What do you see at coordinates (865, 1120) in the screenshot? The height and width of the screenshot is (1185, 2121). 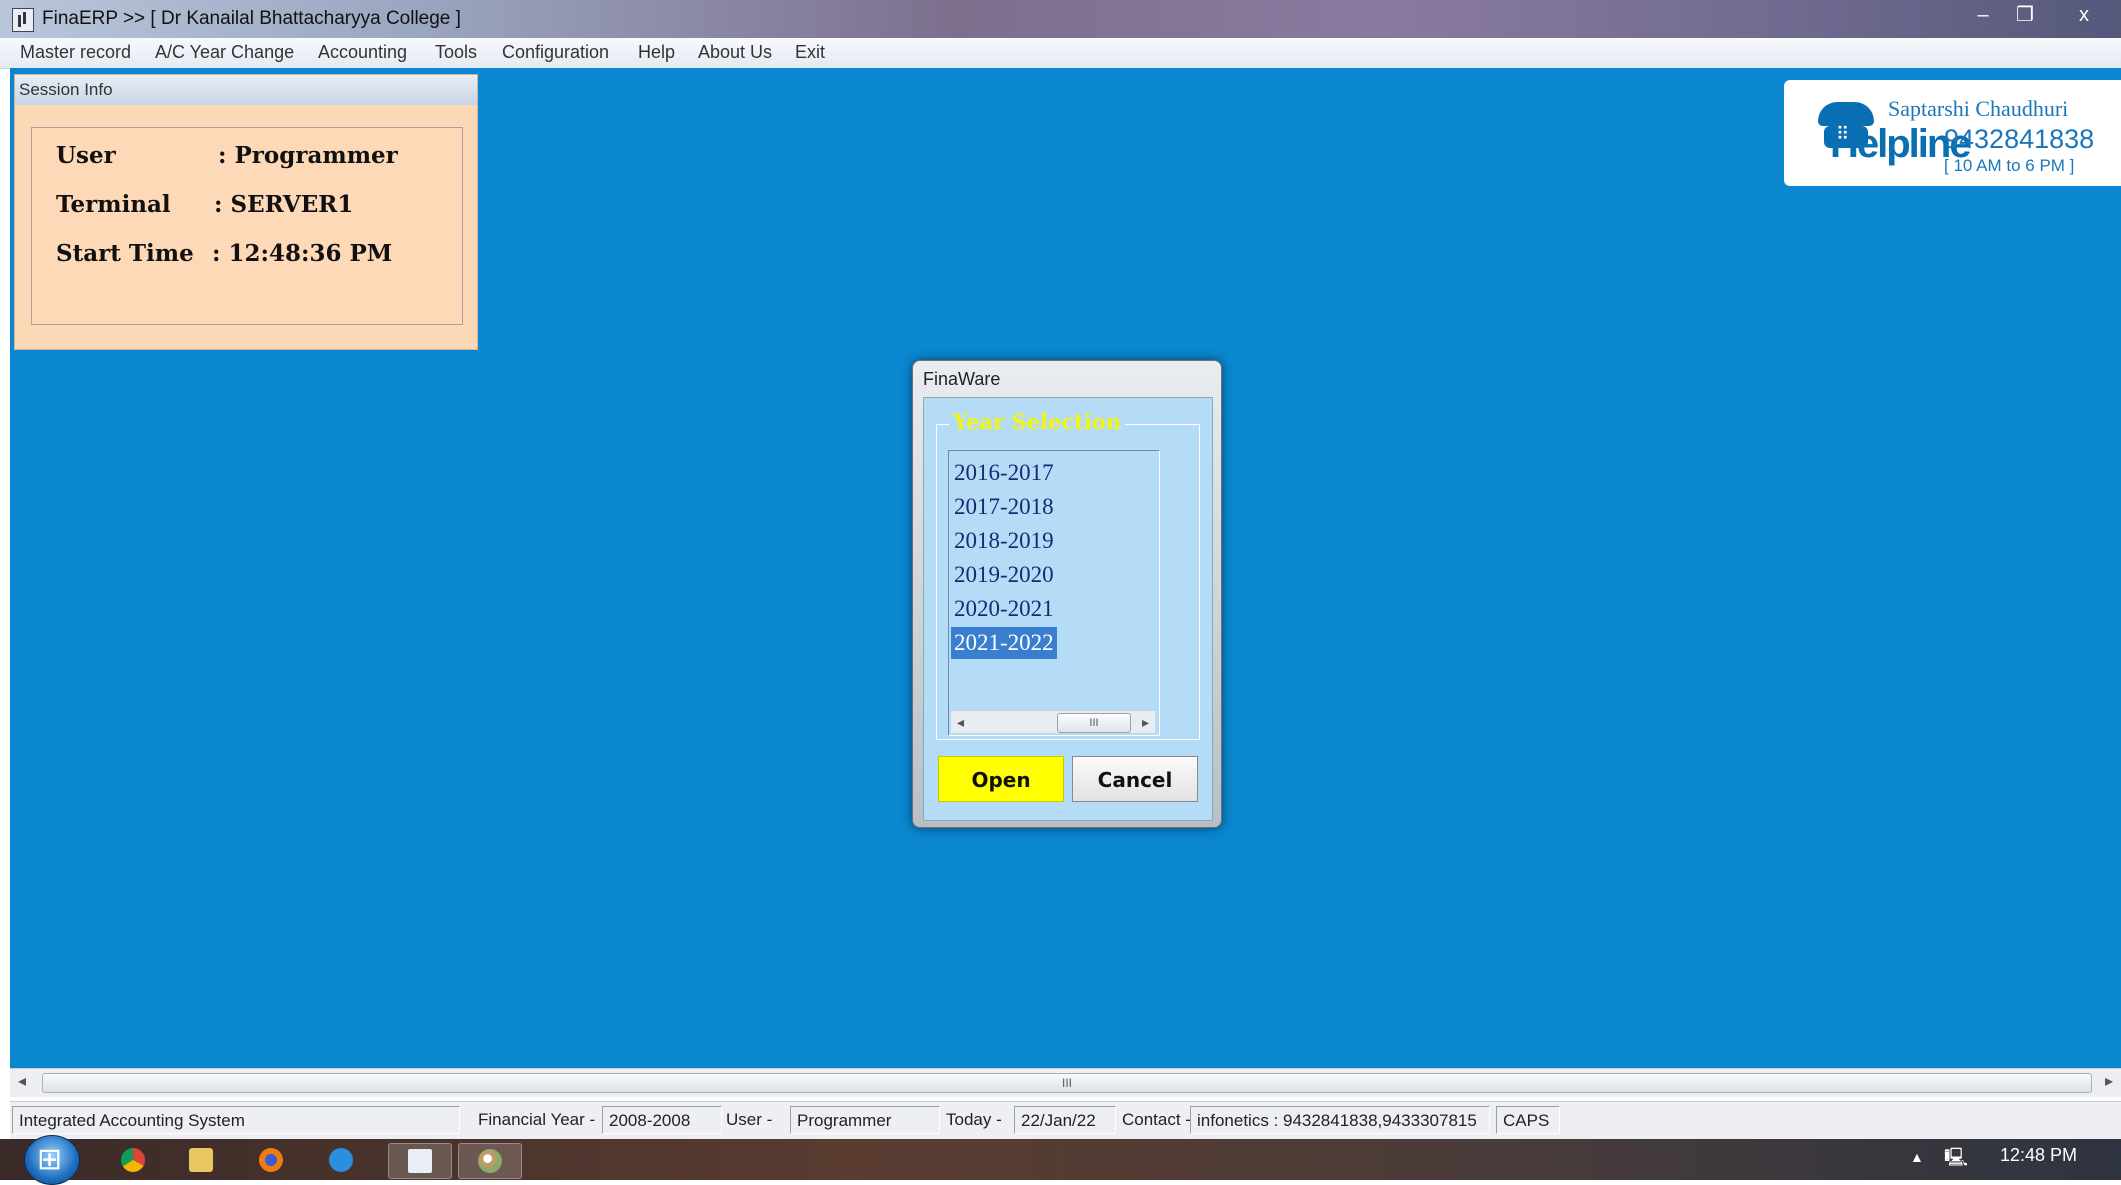 I see `status-user-value: Programmer` at bounding box center [865, 1120].